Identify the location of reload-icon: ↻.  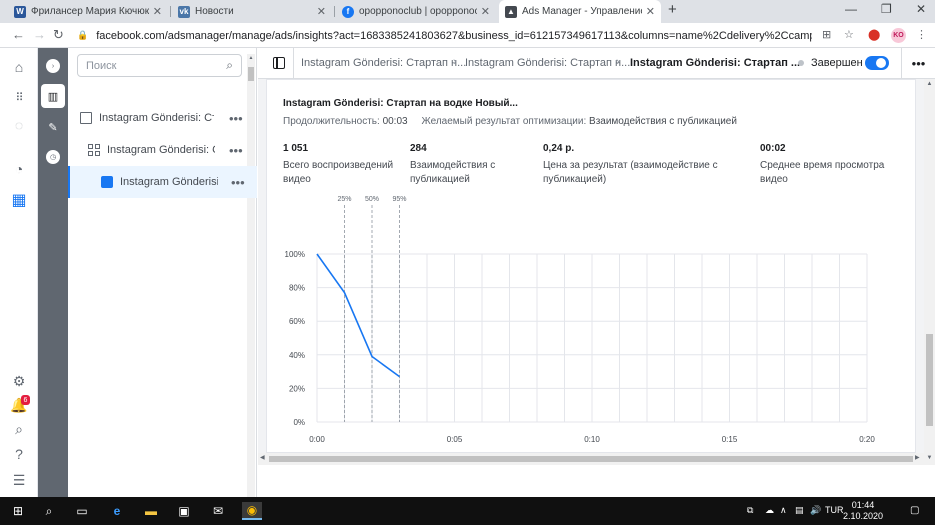
(58, 35).